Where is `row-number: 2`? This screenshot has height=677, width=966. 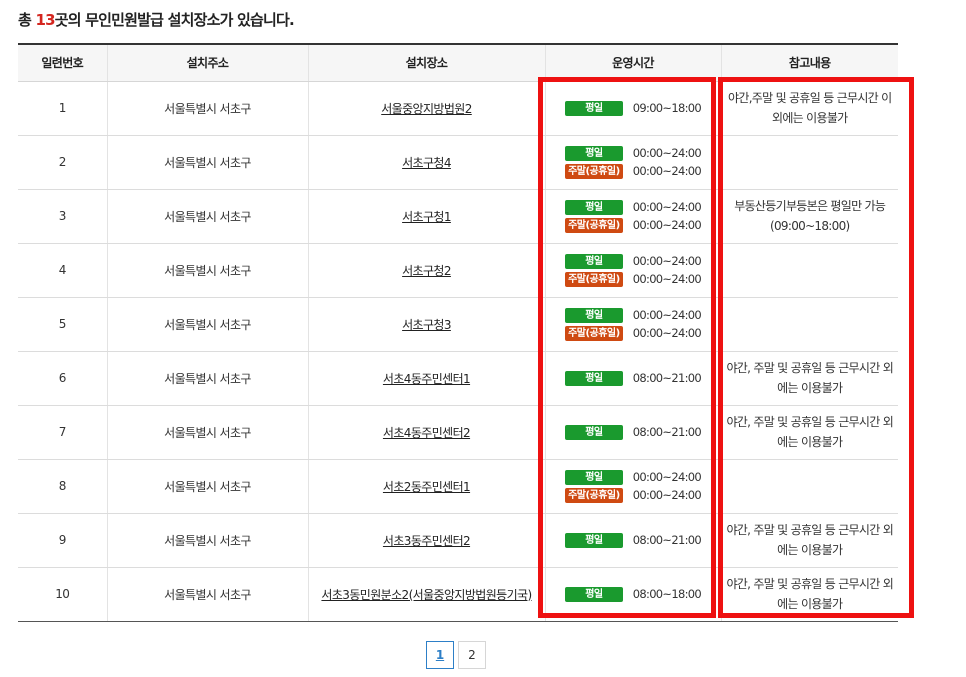
row-number: 2 is located at coordinates (62, 162).